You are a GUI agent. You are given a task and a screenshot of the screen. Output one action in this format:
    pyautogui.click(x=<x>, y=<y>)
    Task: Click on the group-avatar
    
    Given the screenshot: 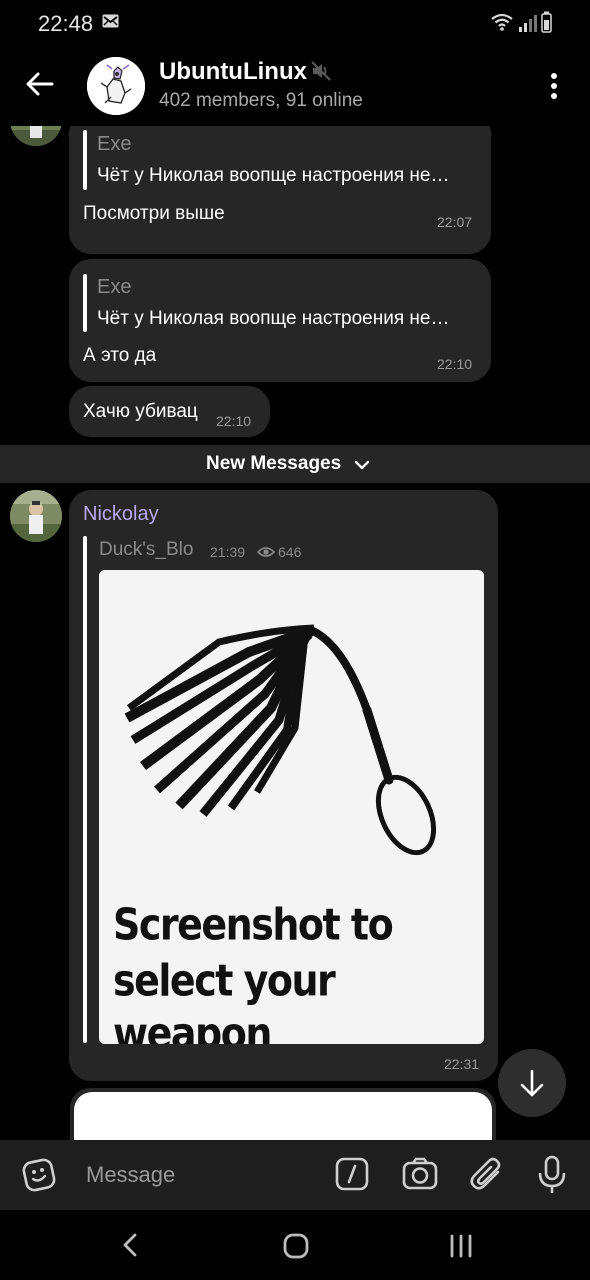 What is the action you would take?
    pyautogui.click(x=116, y=86)
    